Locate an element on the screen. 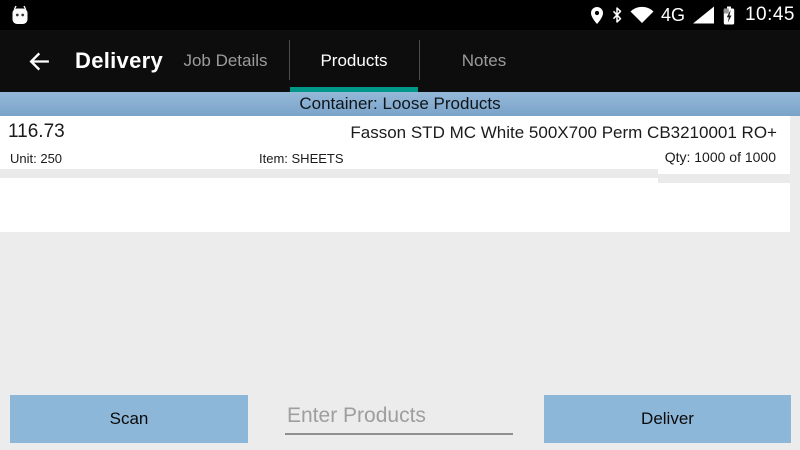 This screenshot has width=800, height=450. product-item-type: Item: SHEETS is located at coordinates (301, 158).